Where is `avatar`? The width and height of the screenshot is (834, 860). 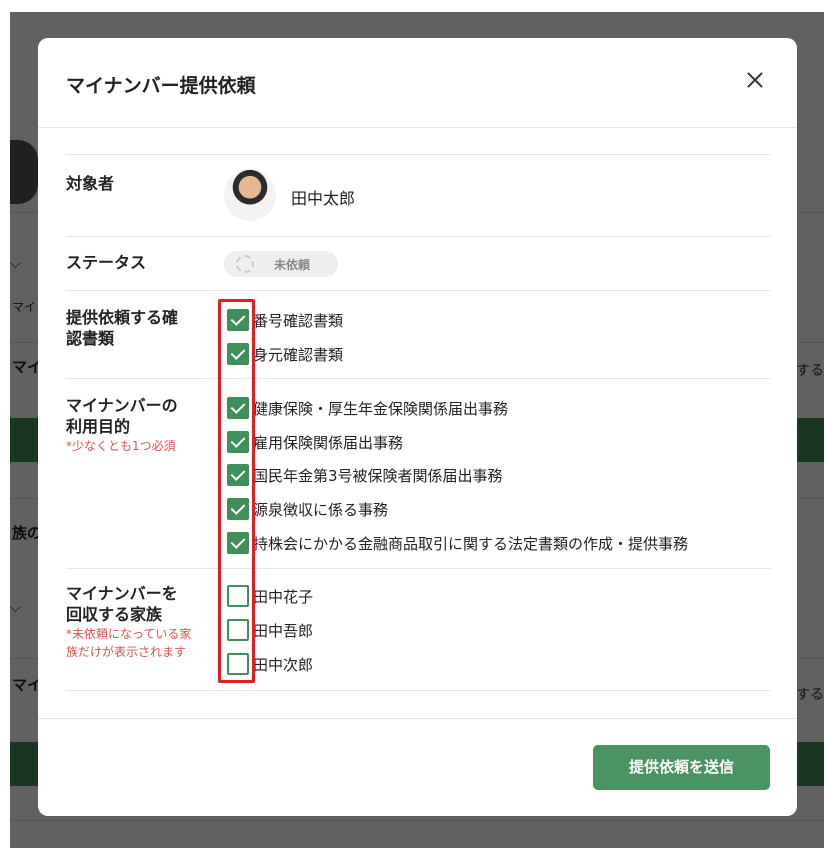
avatar is located at coordinates (250, 195).